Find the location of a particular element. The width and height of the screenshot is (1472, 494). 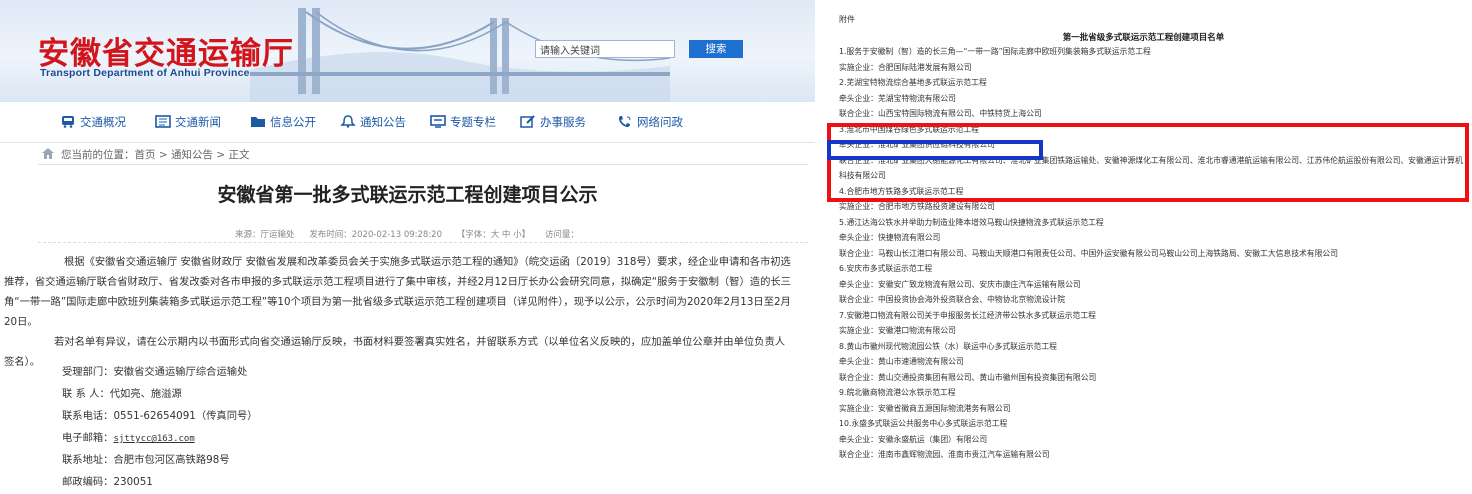

nav-item-inquiry: 网络问政 is located at coordinates (650, 122).